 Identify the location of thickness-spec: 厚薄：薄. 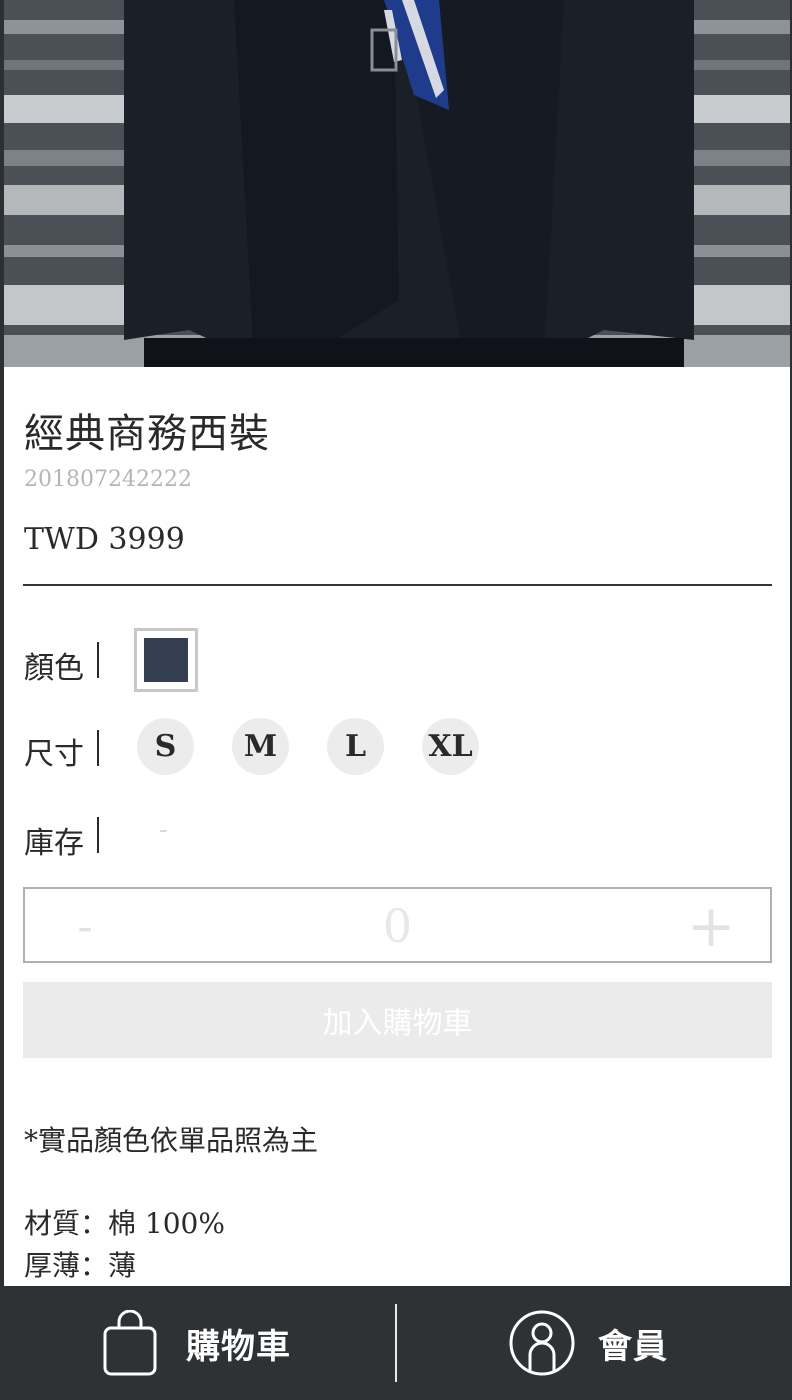
(80, 1265).